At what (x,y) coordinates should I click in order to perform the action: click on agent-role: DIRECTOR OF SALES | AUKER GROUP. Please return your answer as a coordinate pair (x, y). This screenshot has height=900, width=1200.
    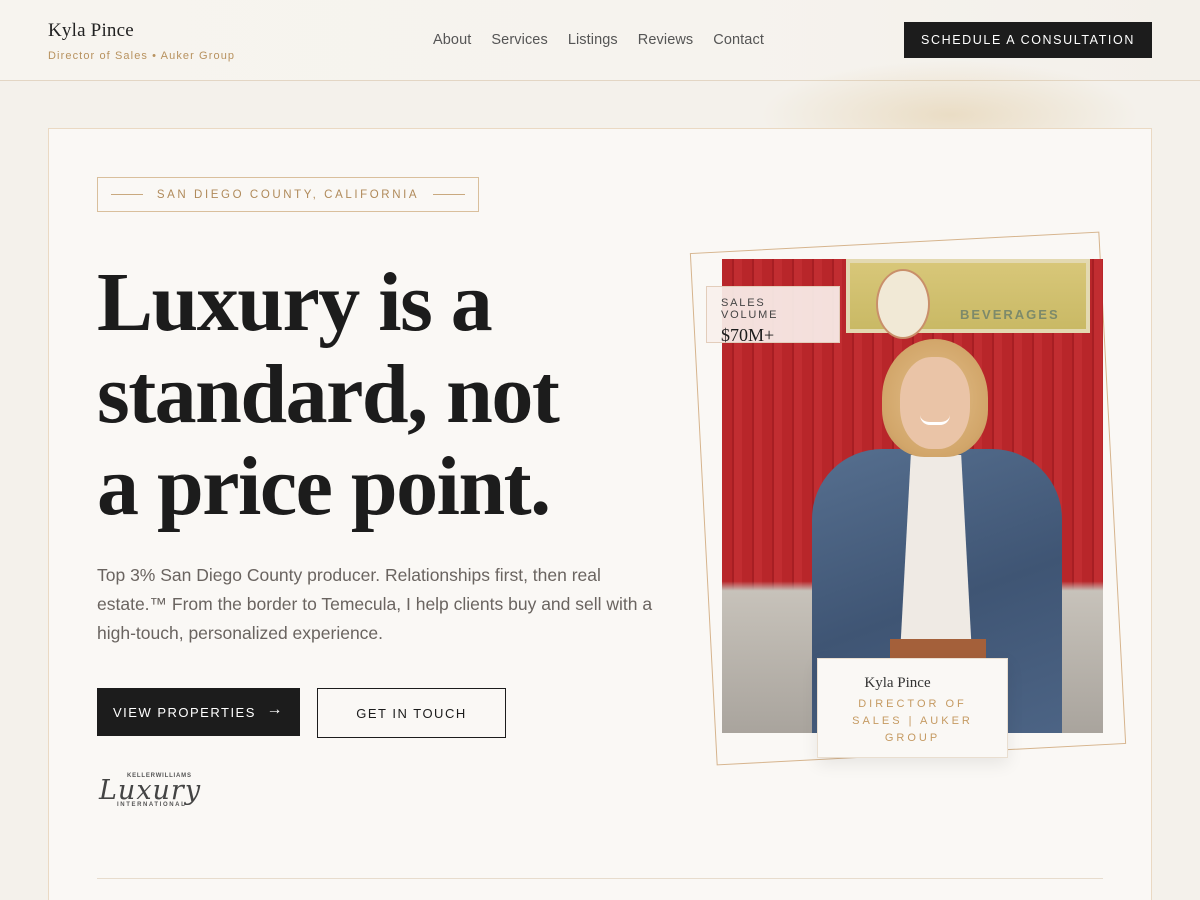
    Looking at the image, I should click on (912, 721).